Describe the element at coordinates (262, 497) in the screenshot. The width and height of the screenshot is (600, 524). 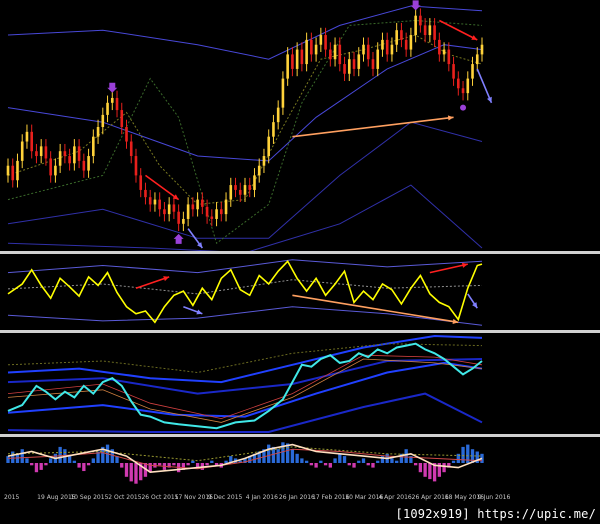
I see `x-tick-label: 4 Jan 2016` at that location.